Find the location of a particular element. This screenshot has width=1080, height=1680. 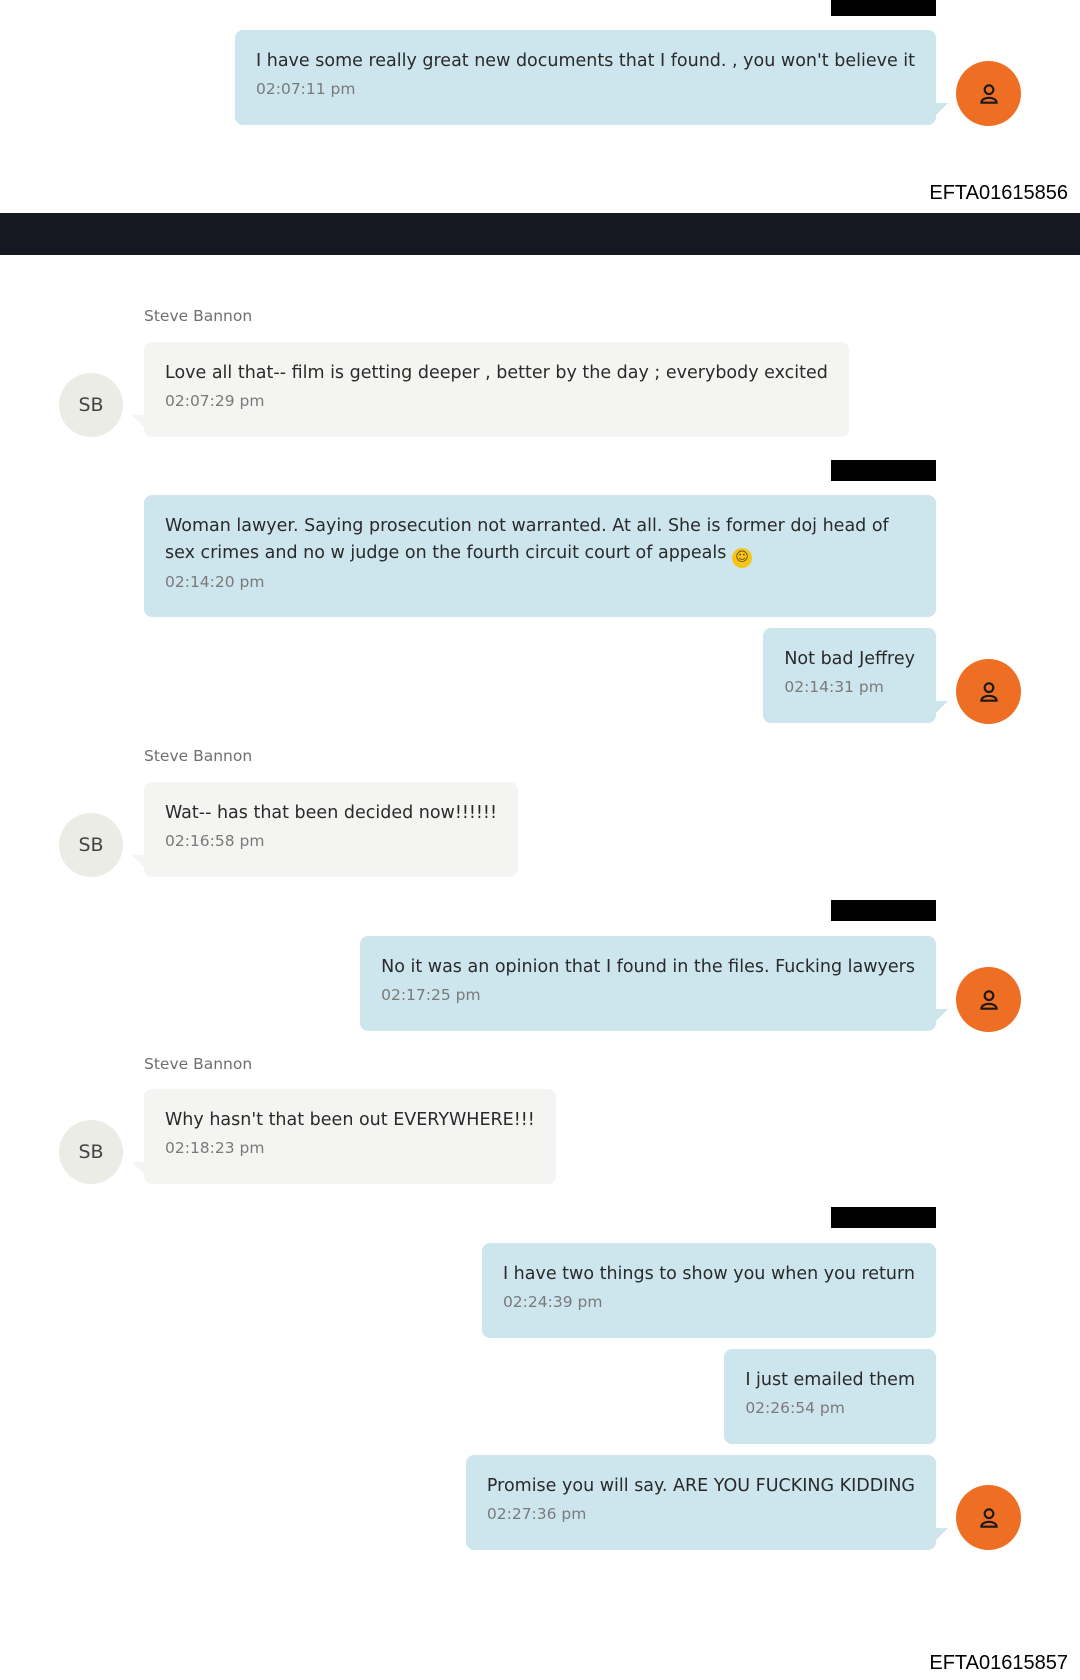

message-timestamp: 02:14:20 pm is located at coordinates (215, 582).